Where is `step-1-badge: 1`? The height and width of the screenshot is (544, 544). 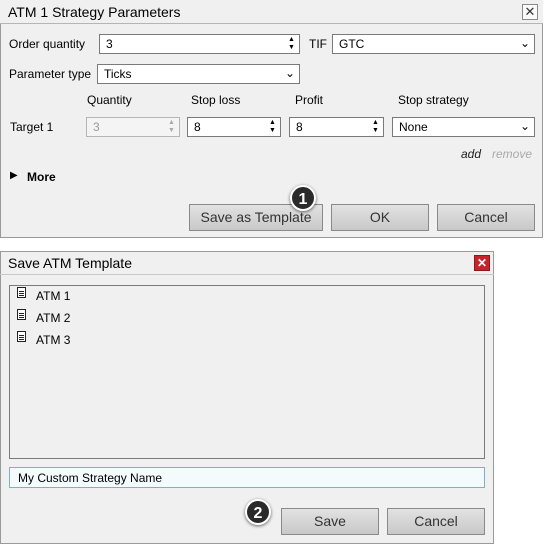
step-1-badge: 1 is located at coordinates (303, 198).